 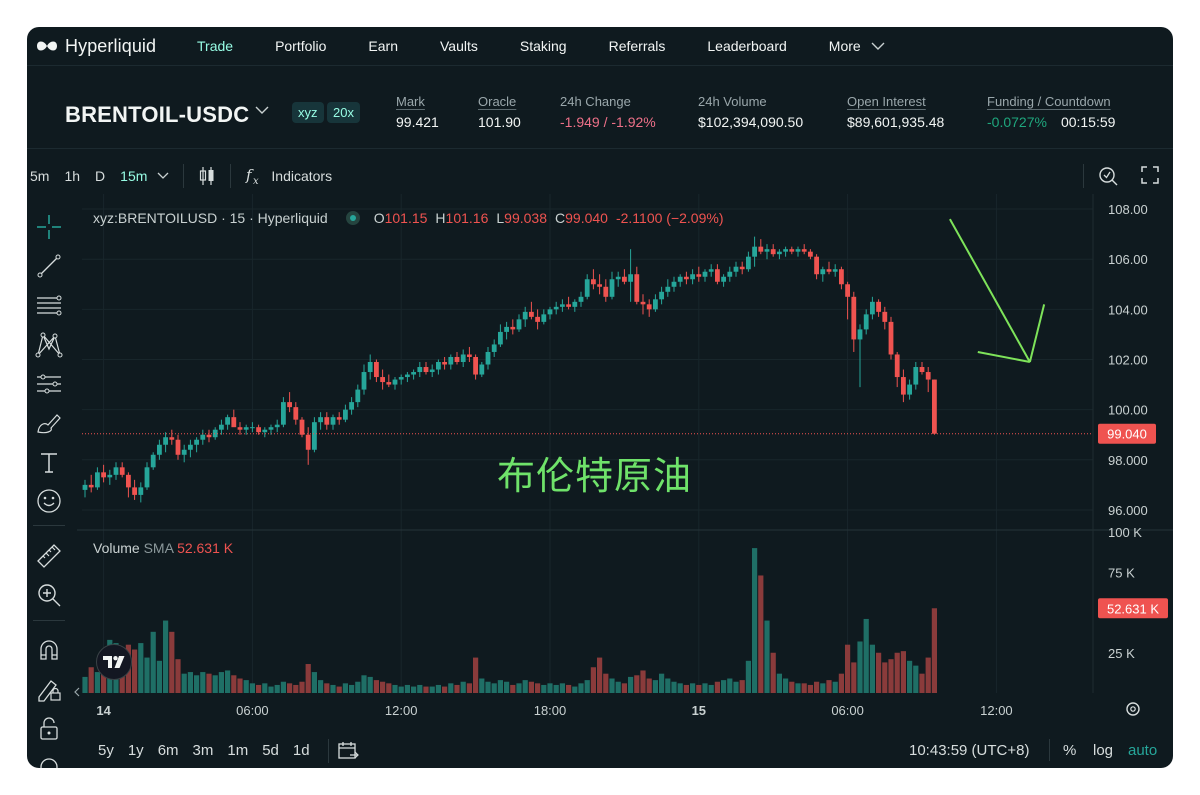 I want to click on auto-scale-toggle: auto, so click(x=1142, y=750).